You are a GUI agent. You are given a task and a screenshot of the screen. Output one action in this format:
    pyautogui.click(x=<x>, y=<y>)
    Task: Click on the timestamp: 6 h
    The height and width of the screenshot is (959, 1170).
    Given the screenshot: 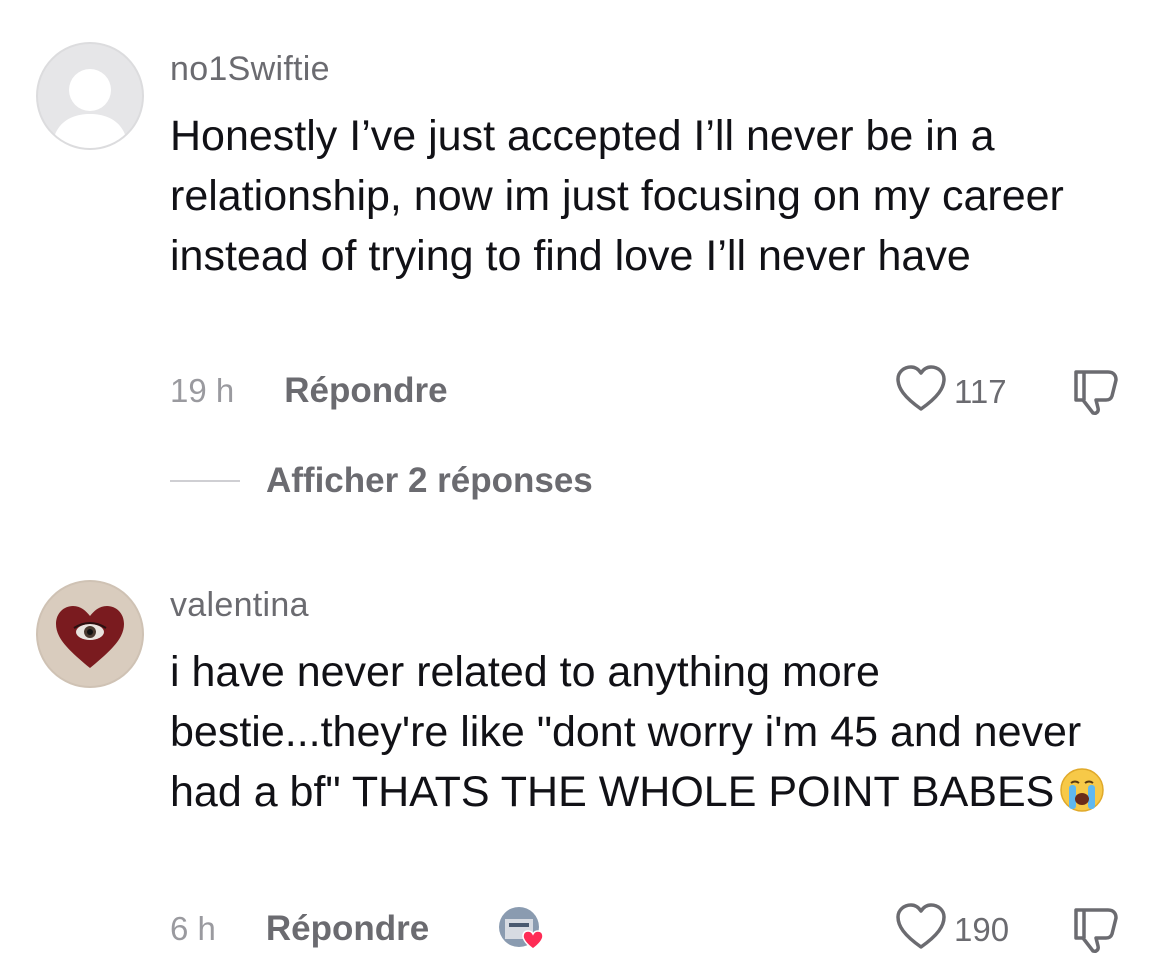 What is the action you would take?
    pyautogui.click(x=193, y=928)
    